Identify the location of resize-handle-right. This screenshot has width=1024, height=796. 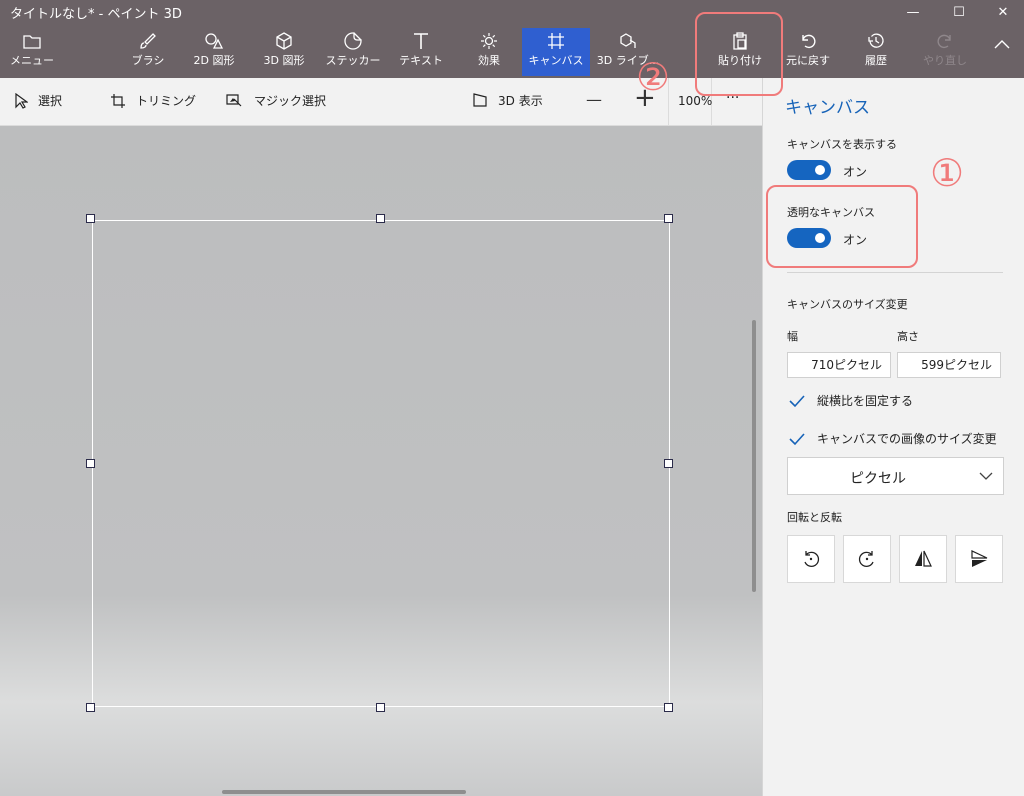
(668, 463).